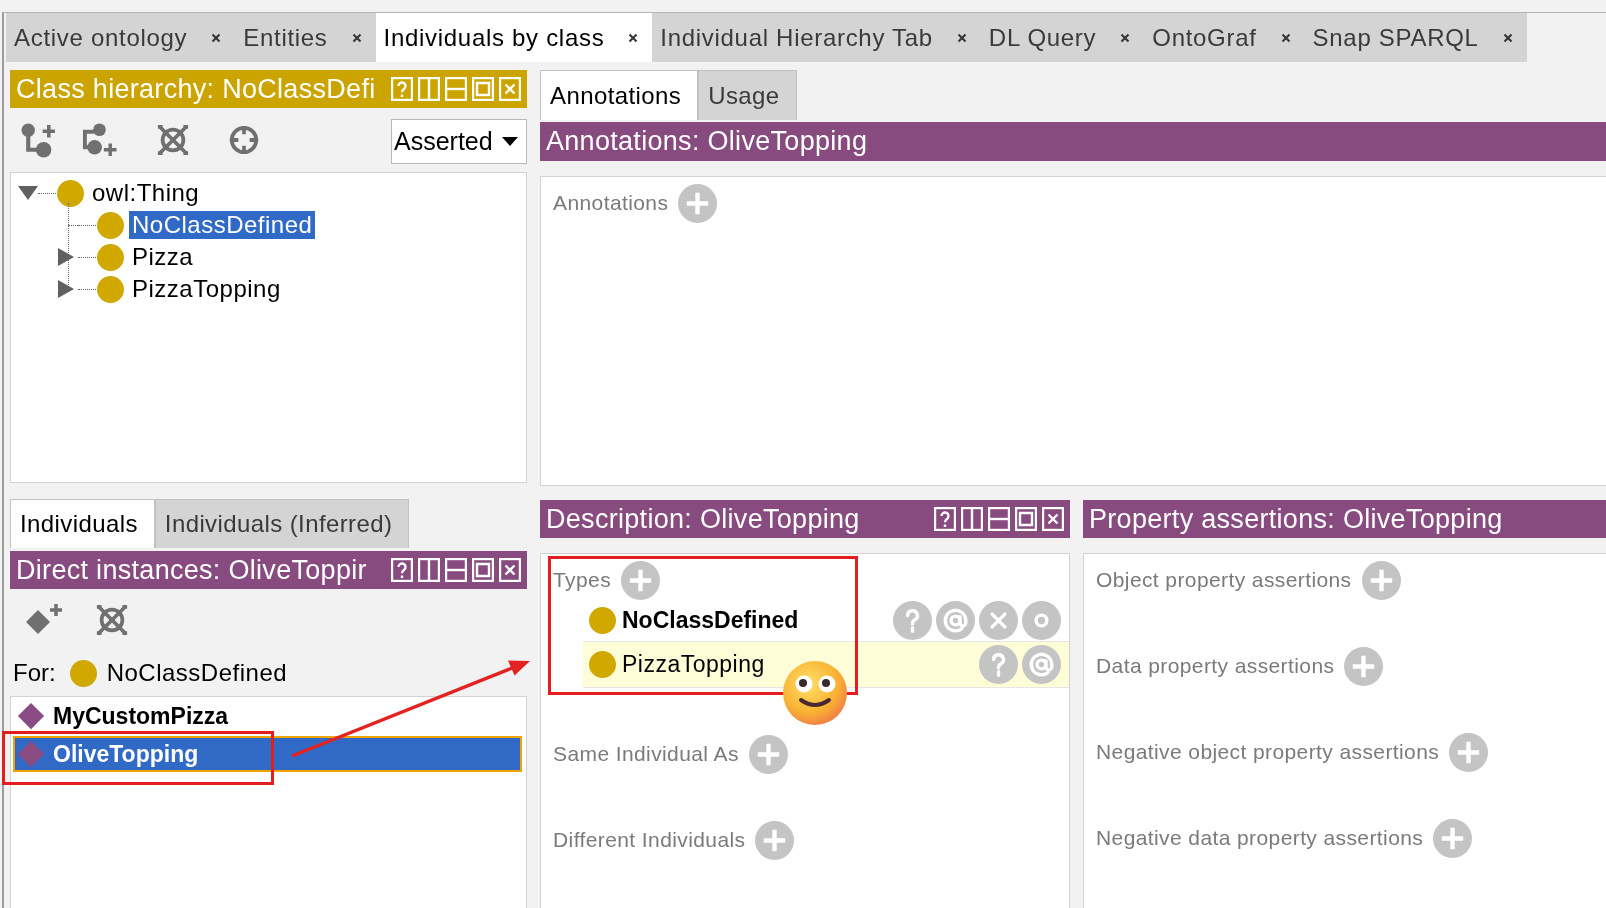 The image size is (1606, 908). Describe the element at coordinates (1415, 37) in the screenshot. I see `tab: Snap SPARQL` at that location.